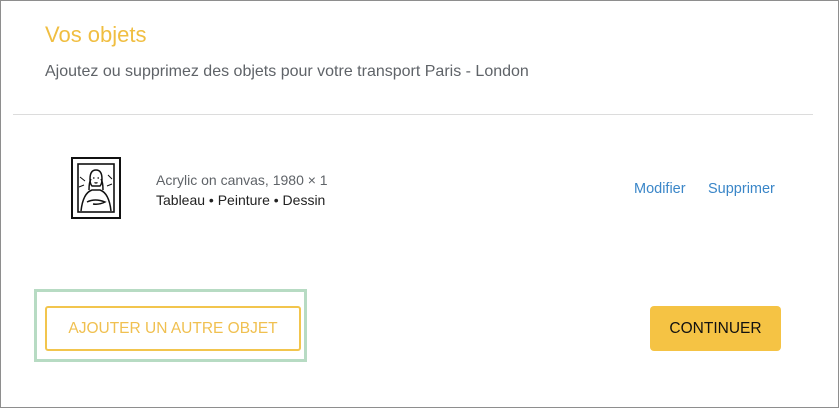 This screenshot has height=408, width=839. I want to click on painting-icon, so click(96, 188).